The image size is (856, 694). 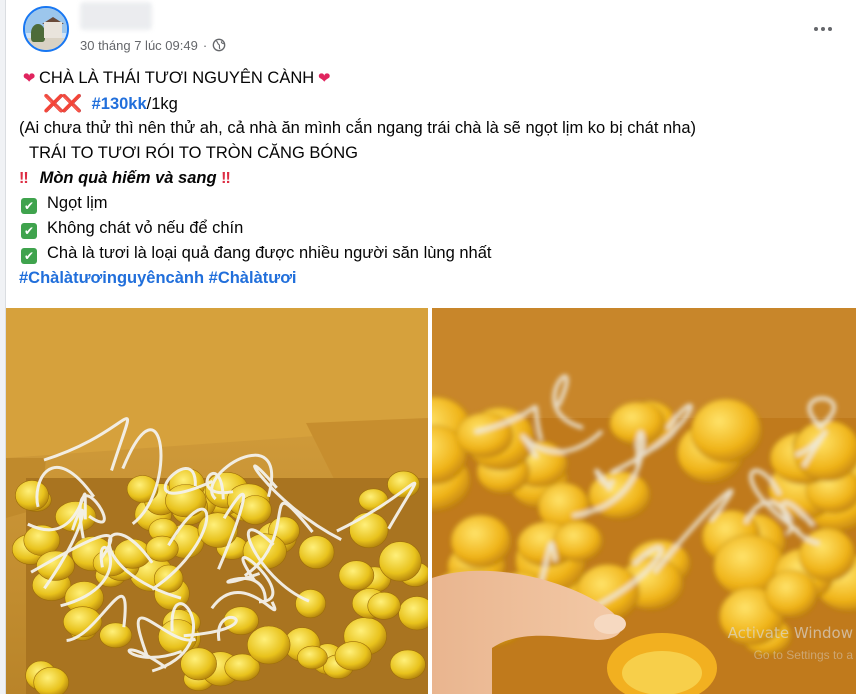 What do you see at coordinates (434, 78) in the screenshot?
I see `title-line: ❤ CHÀ LÀ THÁI TƯƠI NGUYÊN CÀNH ❤` at bounding box center [434, 78].